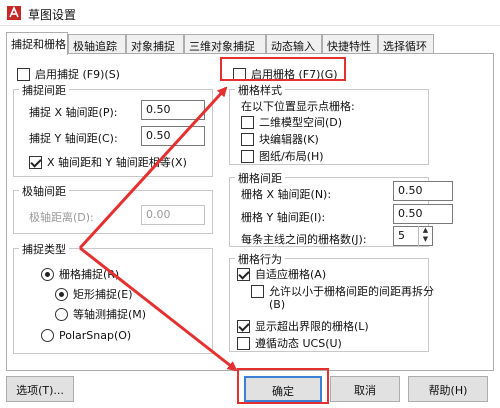 The height and width of the screenshot is (408, 500). Describe the element at coordinates (44, 191) in the screenshot. I see `polar-spacing-title: 极轴间距` at that location.